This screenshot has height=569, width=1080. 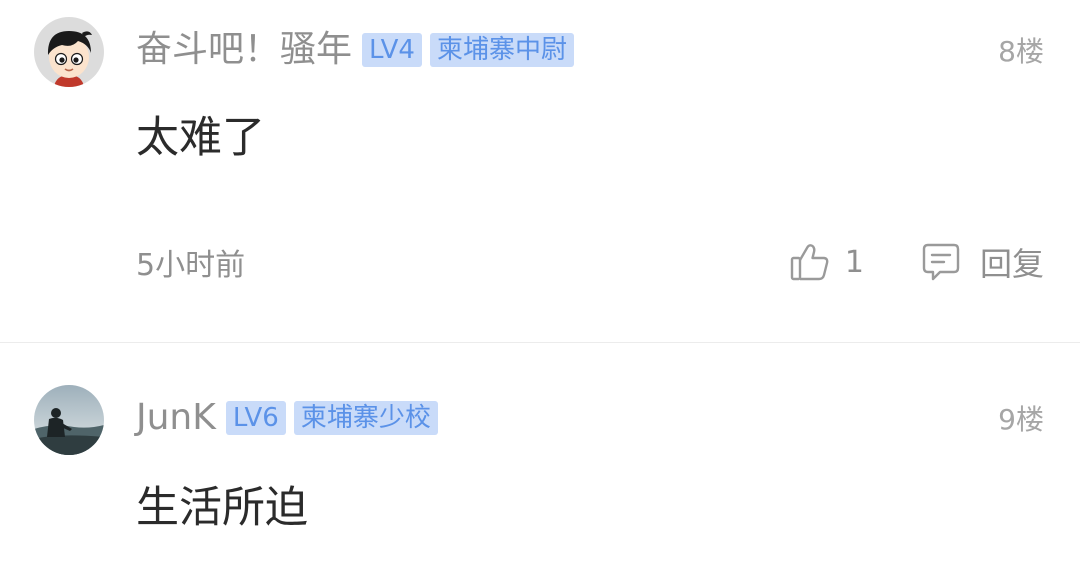 I want to click on reply-label: 回复, so click(x=1011, y=264).